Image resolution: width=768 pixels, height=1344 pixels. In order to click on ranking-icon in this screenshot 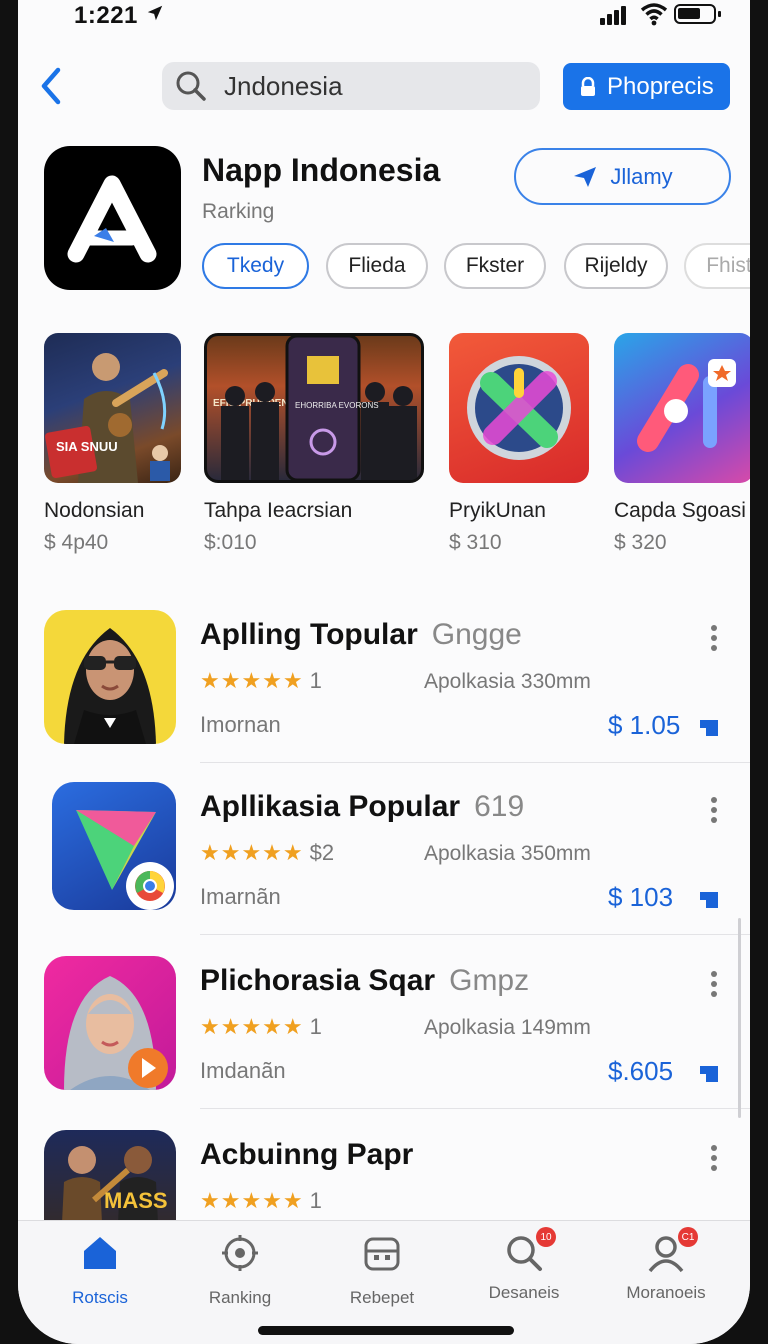, I will do `click(240, 1253)`.